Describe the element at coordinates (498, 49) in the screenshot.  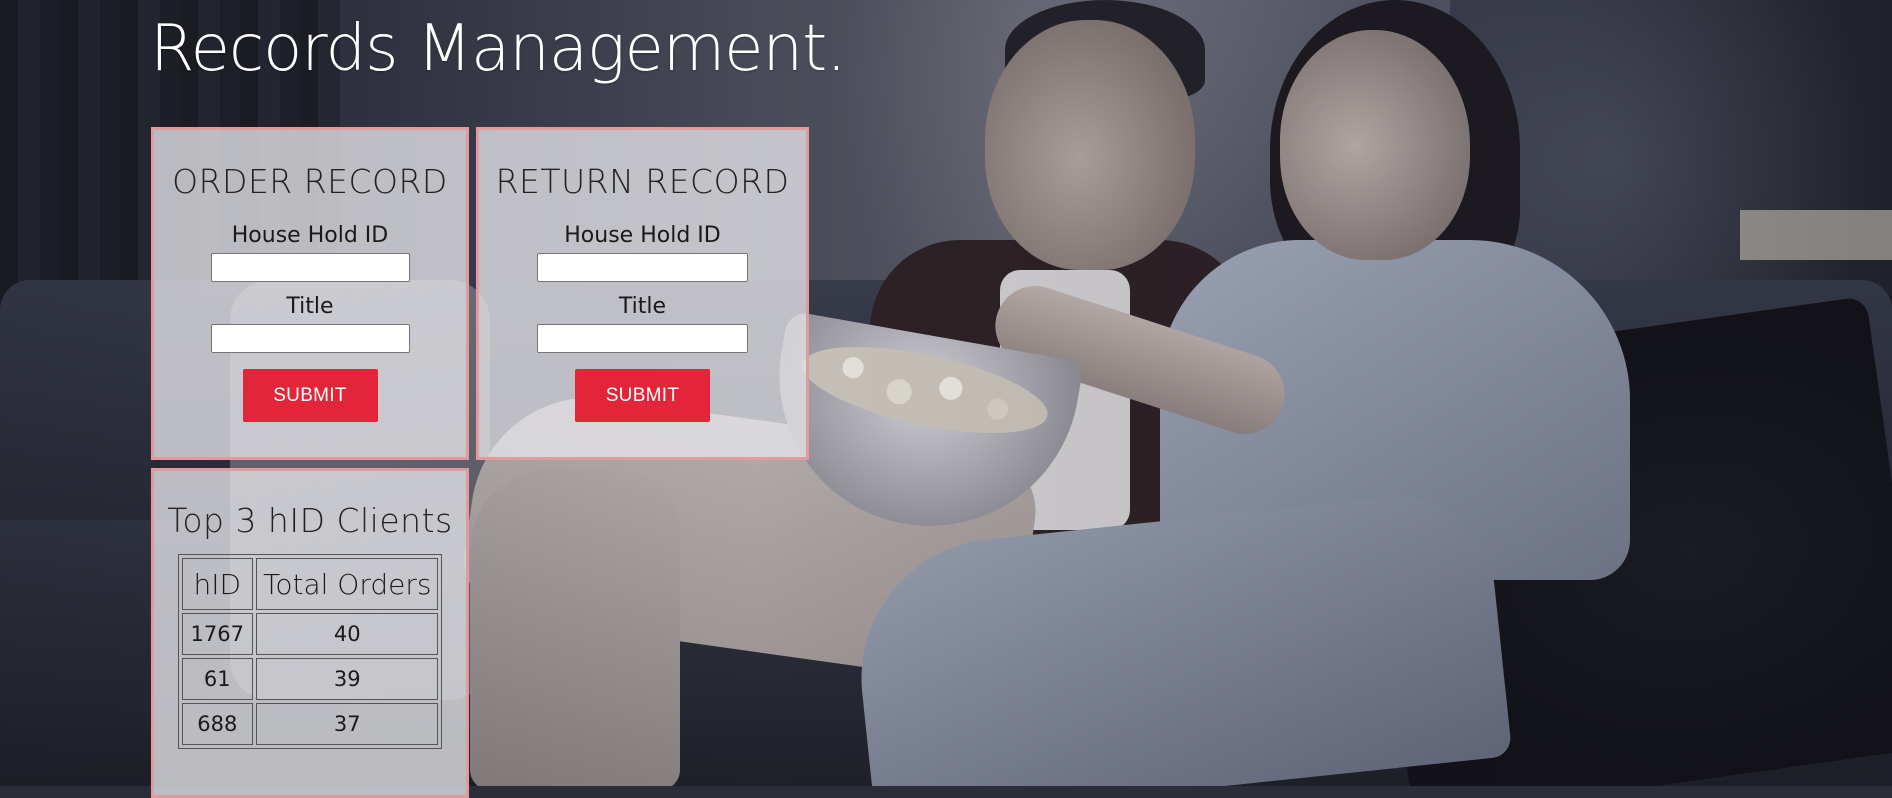
I see `page-title: Records Management.` at that location.